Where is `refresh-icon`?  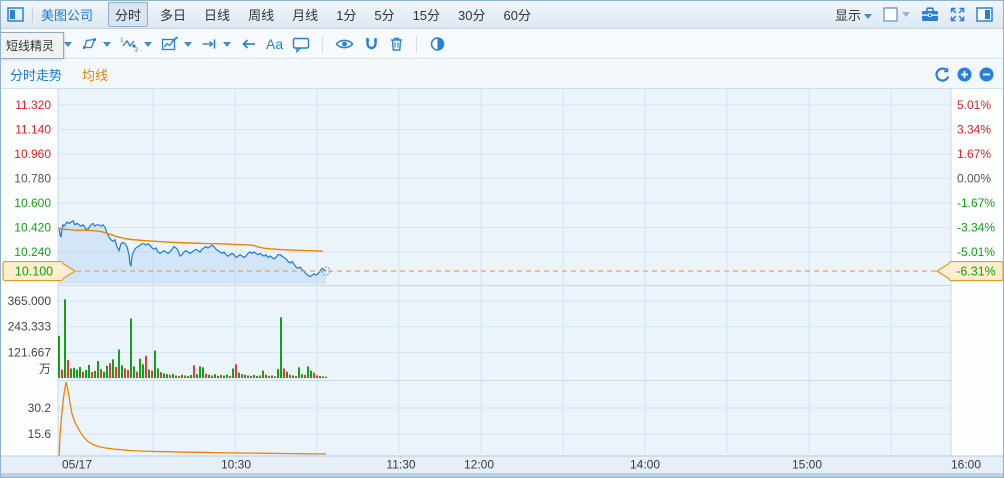
refresh-icon is located at coordinates (942, 74).